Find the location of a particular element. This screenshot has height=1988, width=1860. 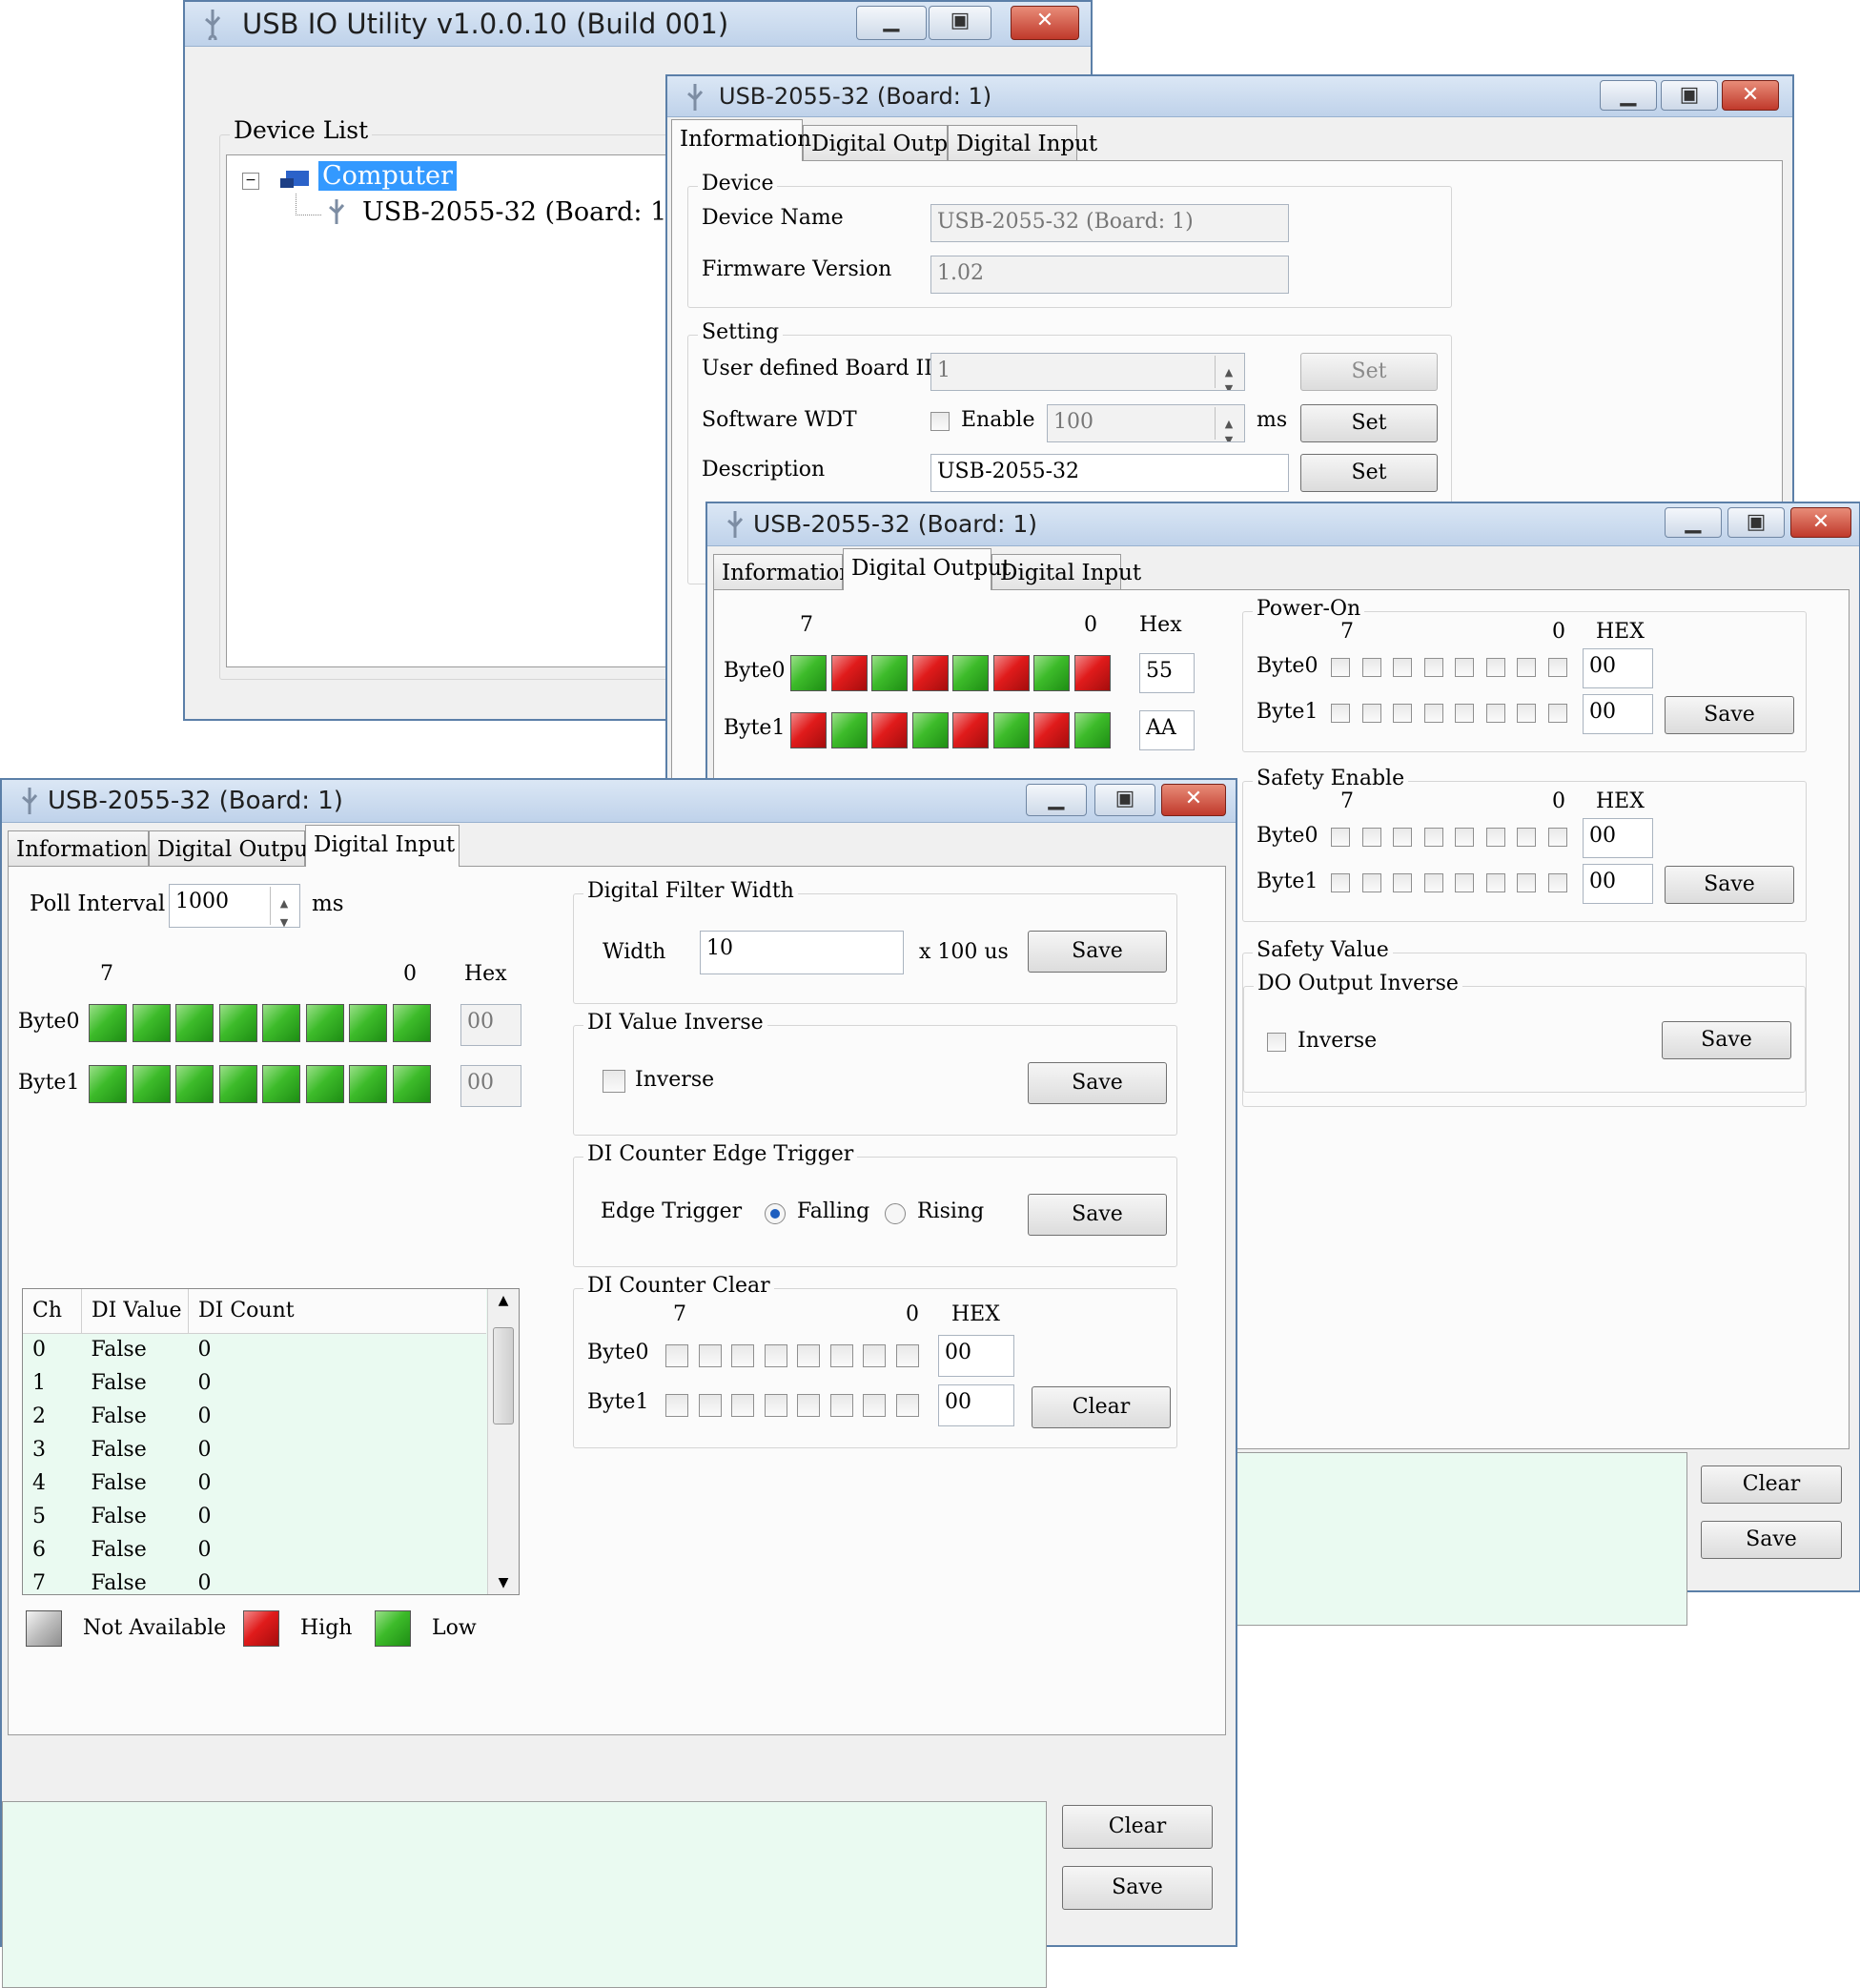

description-field: USB-2055-32 is located at coordinates (1109, 473).